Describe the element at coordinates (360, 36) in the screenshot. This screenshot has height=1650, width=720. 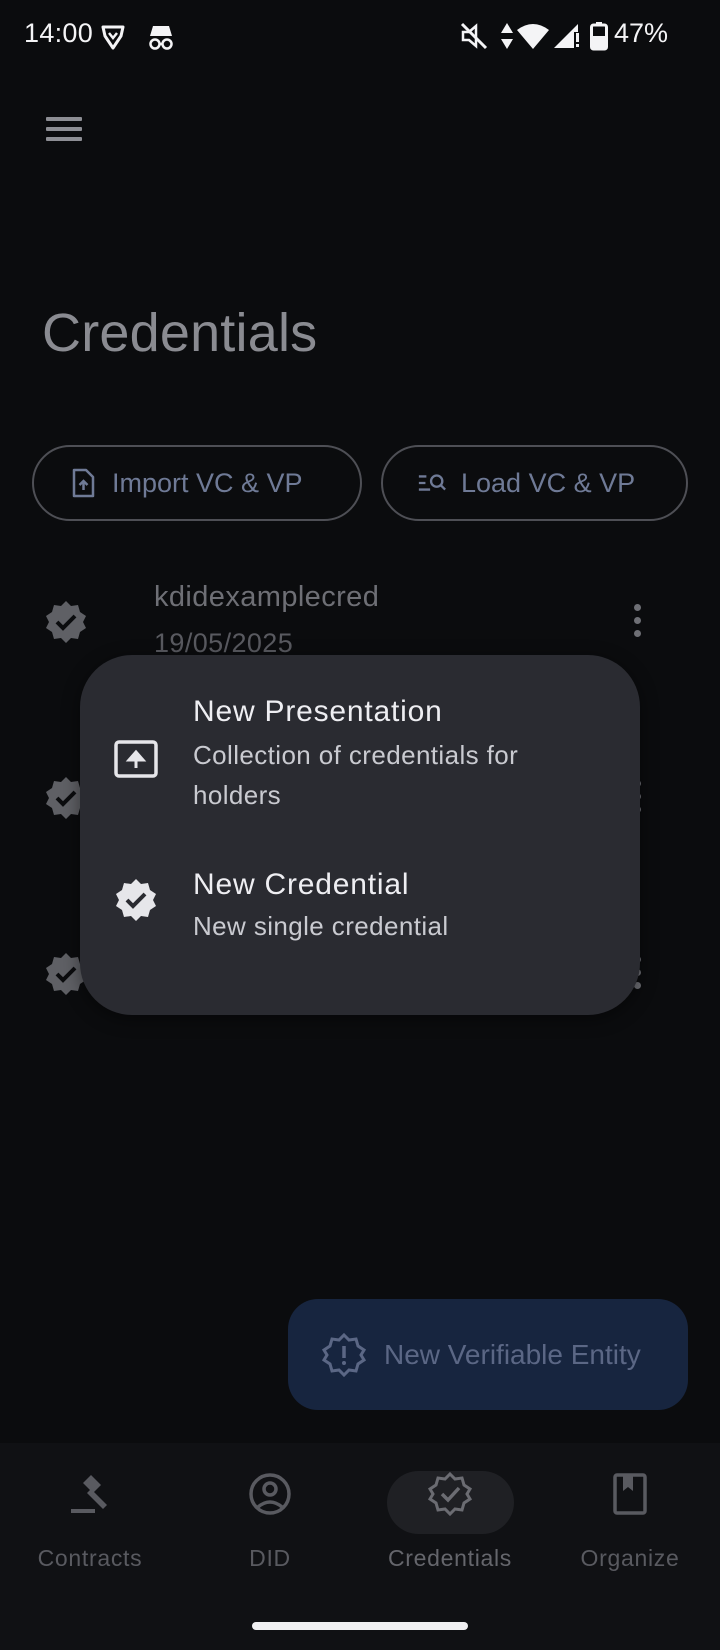
I see `status-bar: 14:00 47%` at that location.